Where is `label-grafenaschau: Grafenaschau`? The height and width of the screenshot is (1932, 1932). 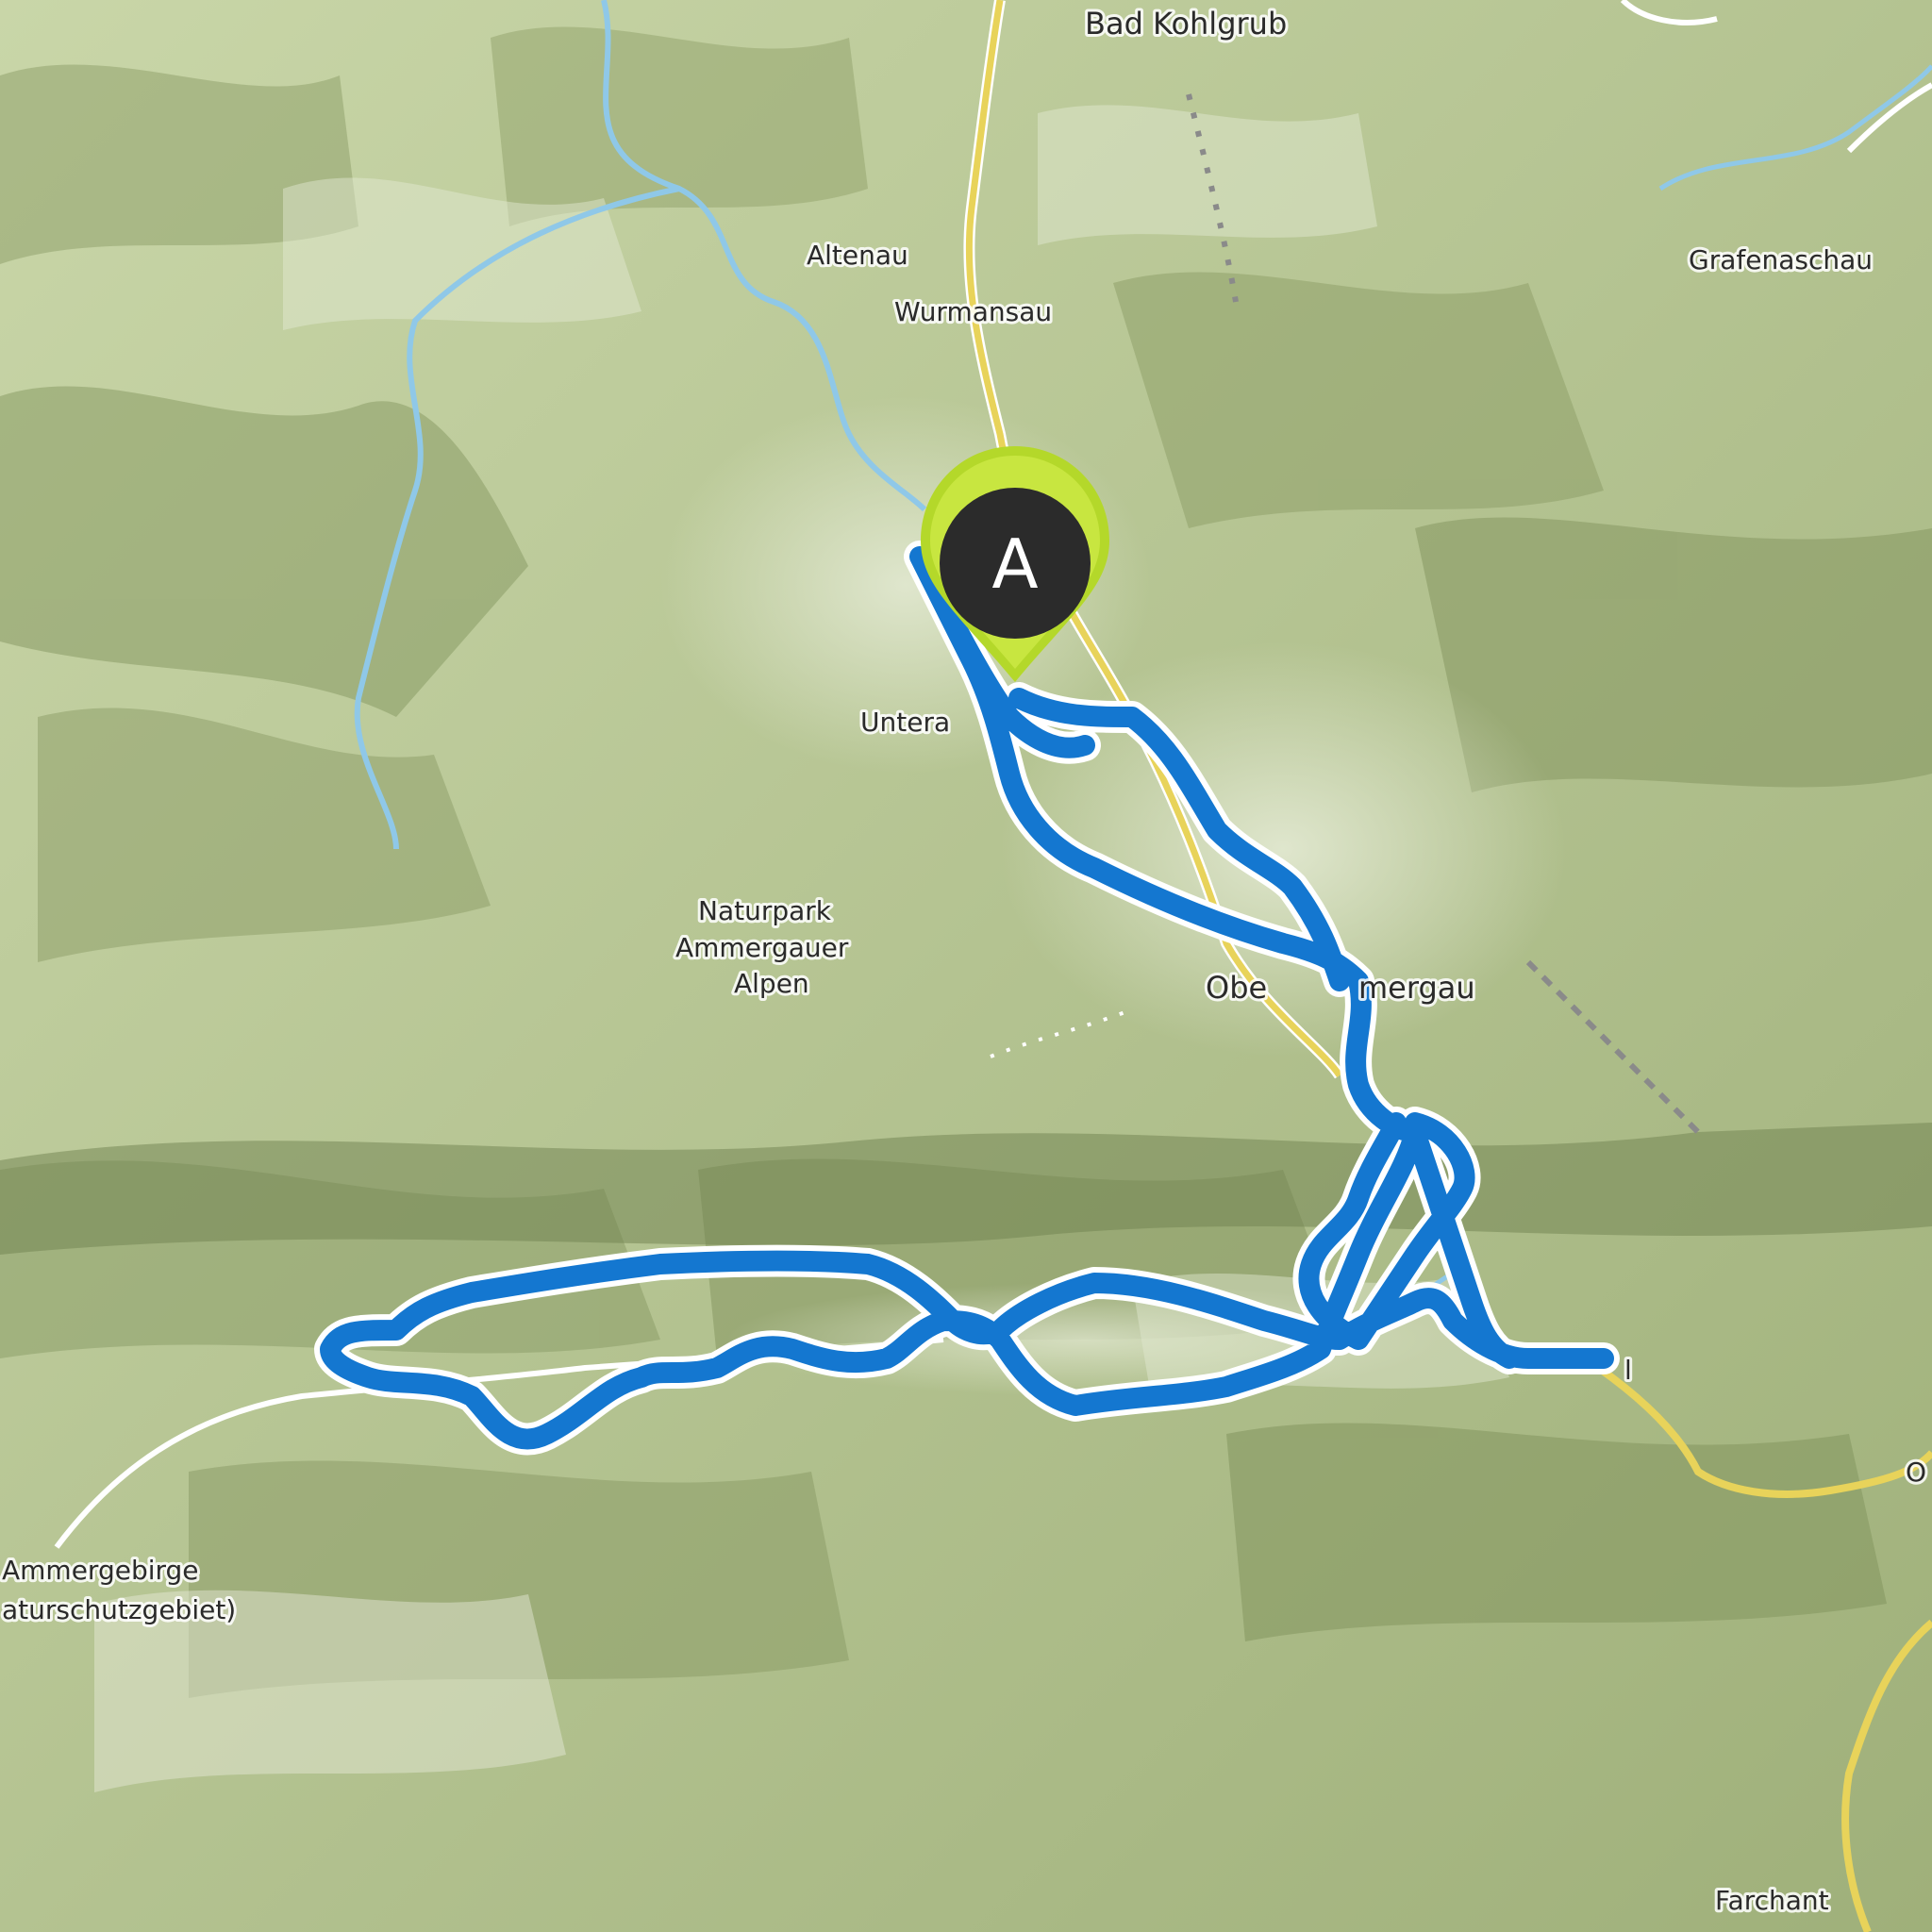 label-grafenaschau: Grafenaschau is located at coordinates (1781, 260).